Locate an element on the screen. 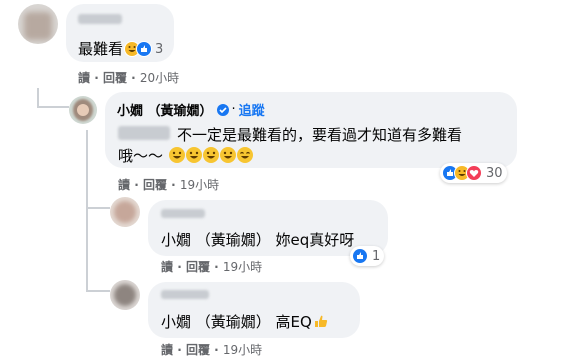  reaction-summary: 30 is located at coordinates (473, 173).